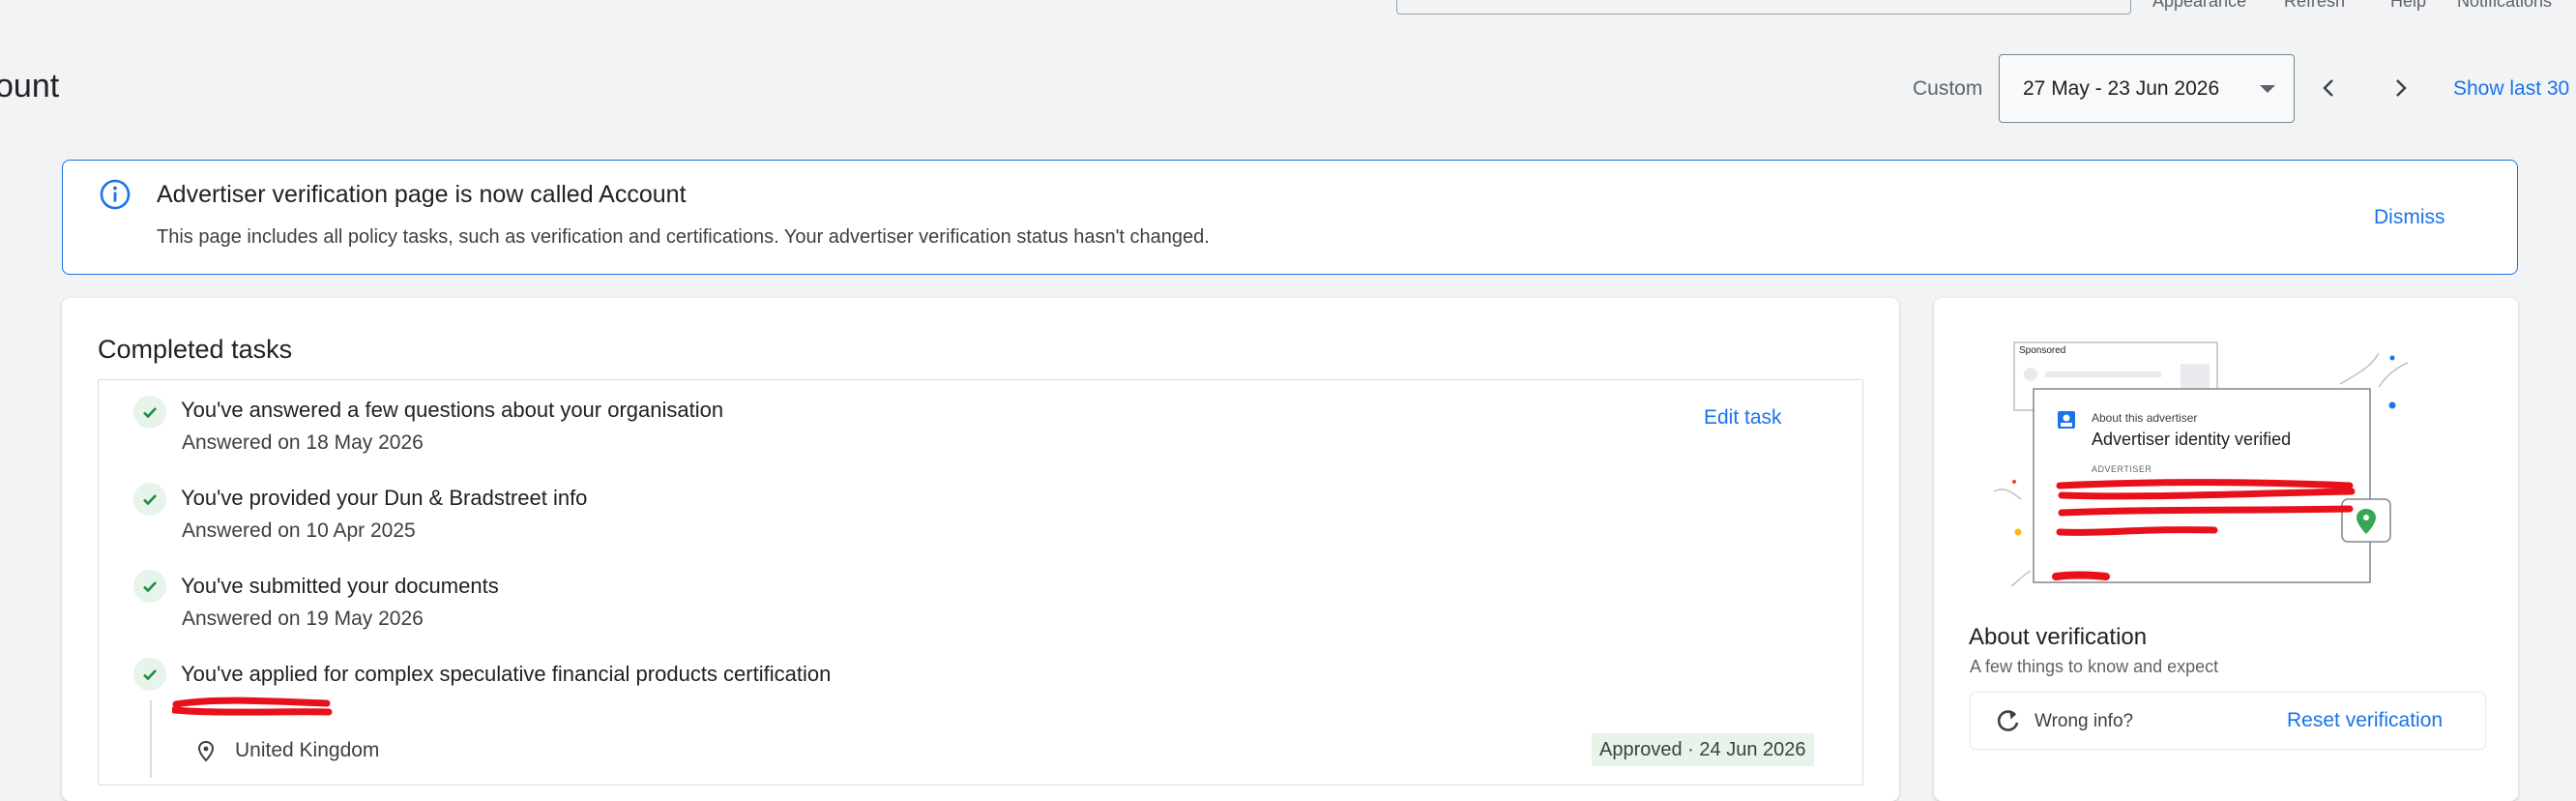 This screenshot has height=801, width=2576. What do you see at coordinates (299, 531) in the screenshot?
I see `task-subtitle: Answered on 10 Apr 2025` at bounding box center [299, 531].